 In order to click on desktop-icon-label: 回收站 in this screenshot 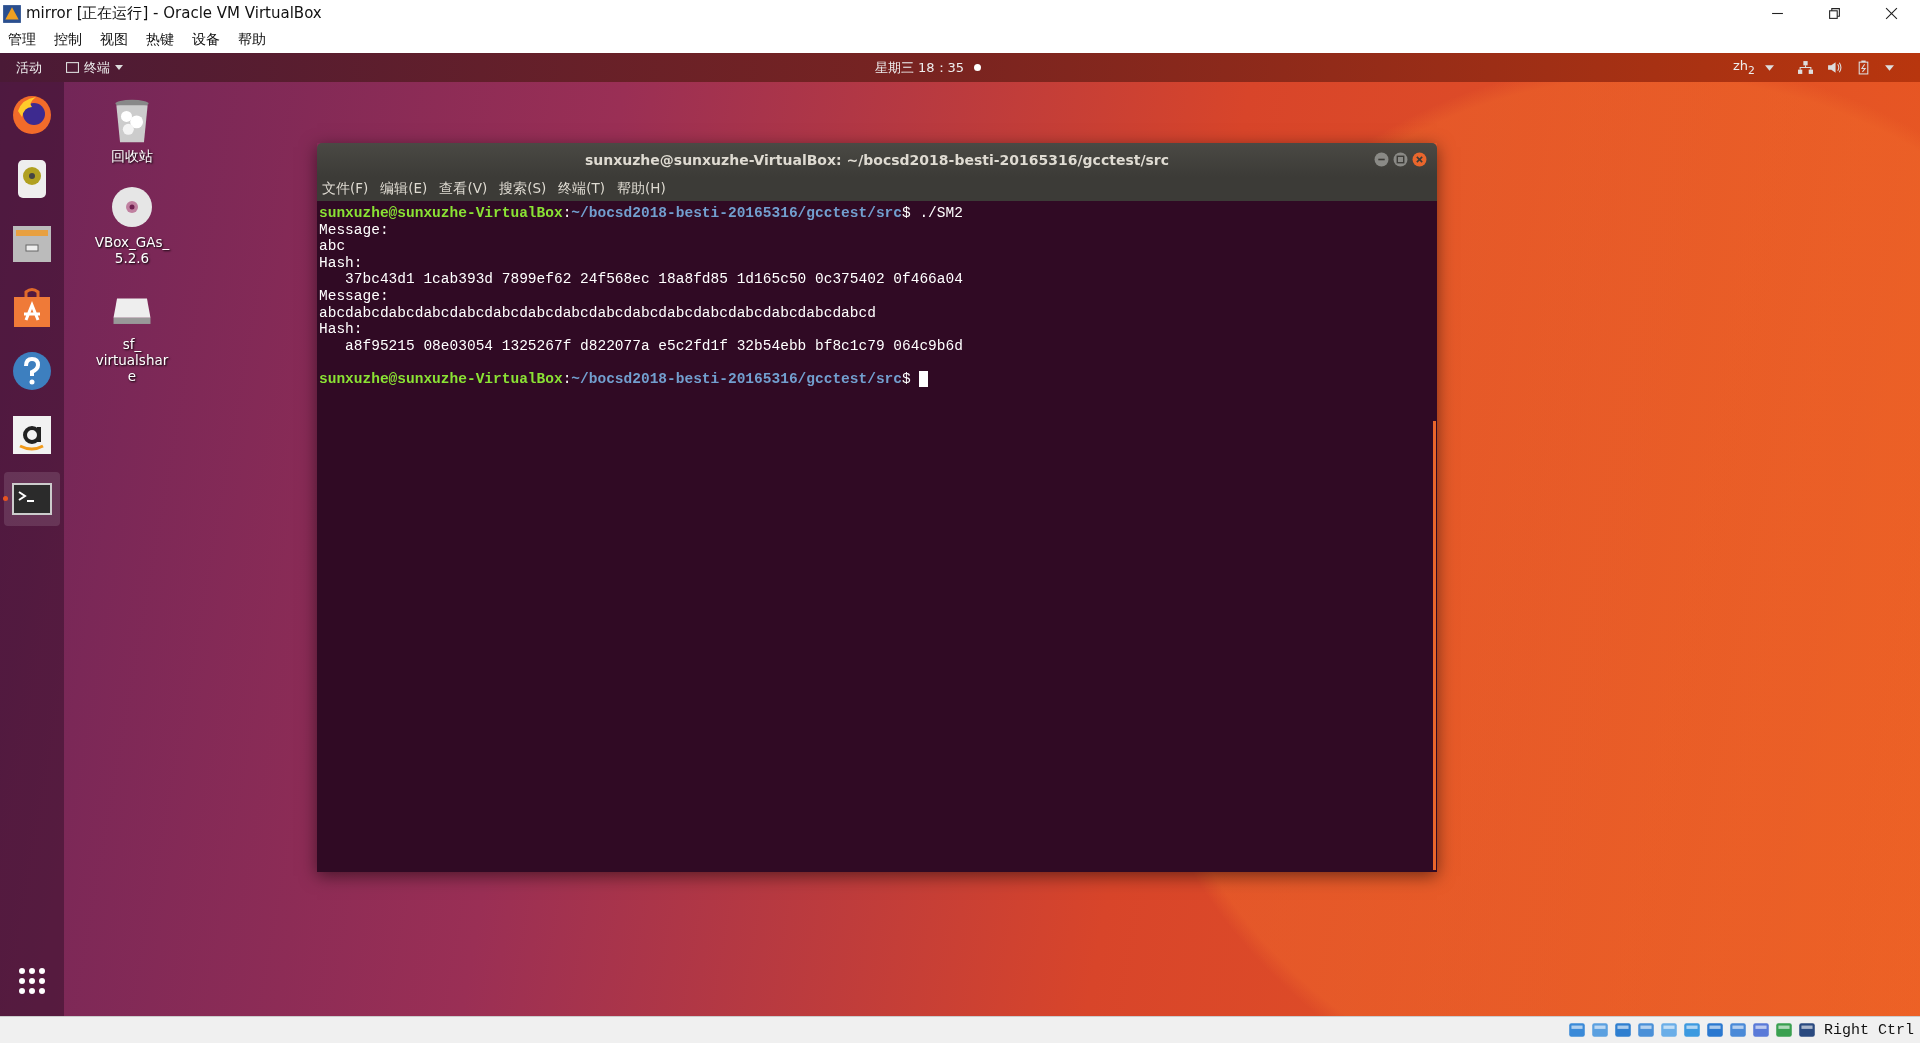, I will do `click(132, 156)`.